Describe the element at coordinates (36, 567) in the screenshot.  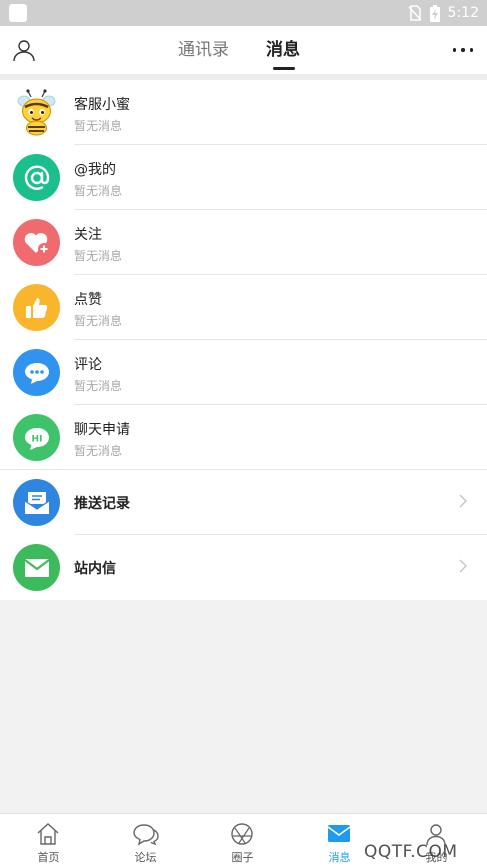
I see `mail-icon` at that location.